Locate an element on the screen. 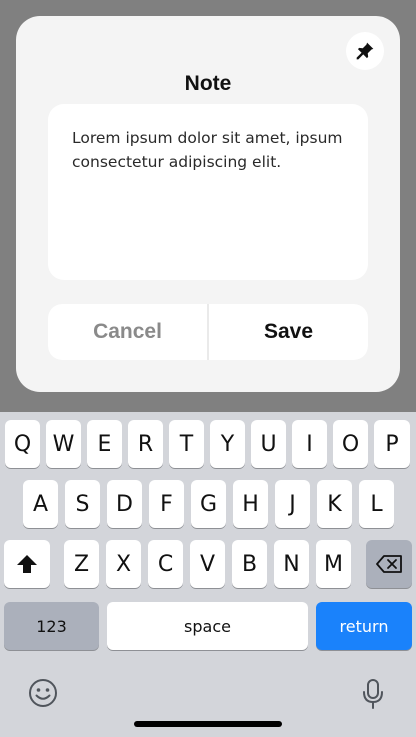  key-w: W is located at coordinates (63, 444).